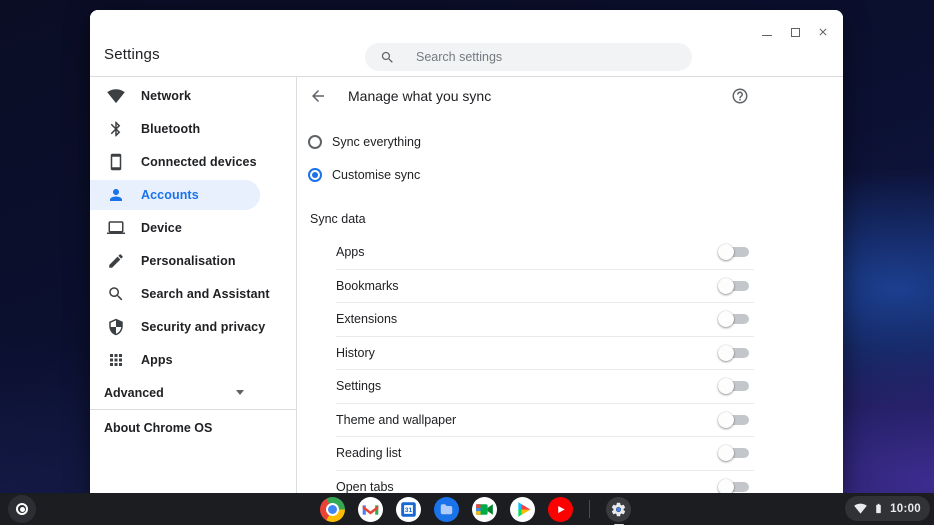  What do you see at coordinates (193, 392) in the screenshot?
I see `sidebar-item-advanced: Advanced` at bounding box center [193, 392].